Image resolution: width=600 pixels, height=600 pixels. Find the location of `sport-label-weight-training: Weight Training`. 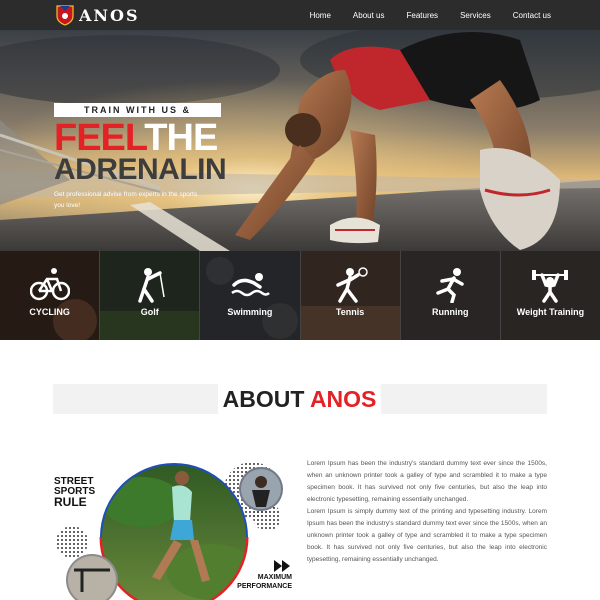

sport-label-weight-training: Weight Training is located at coordinates (550, 312).